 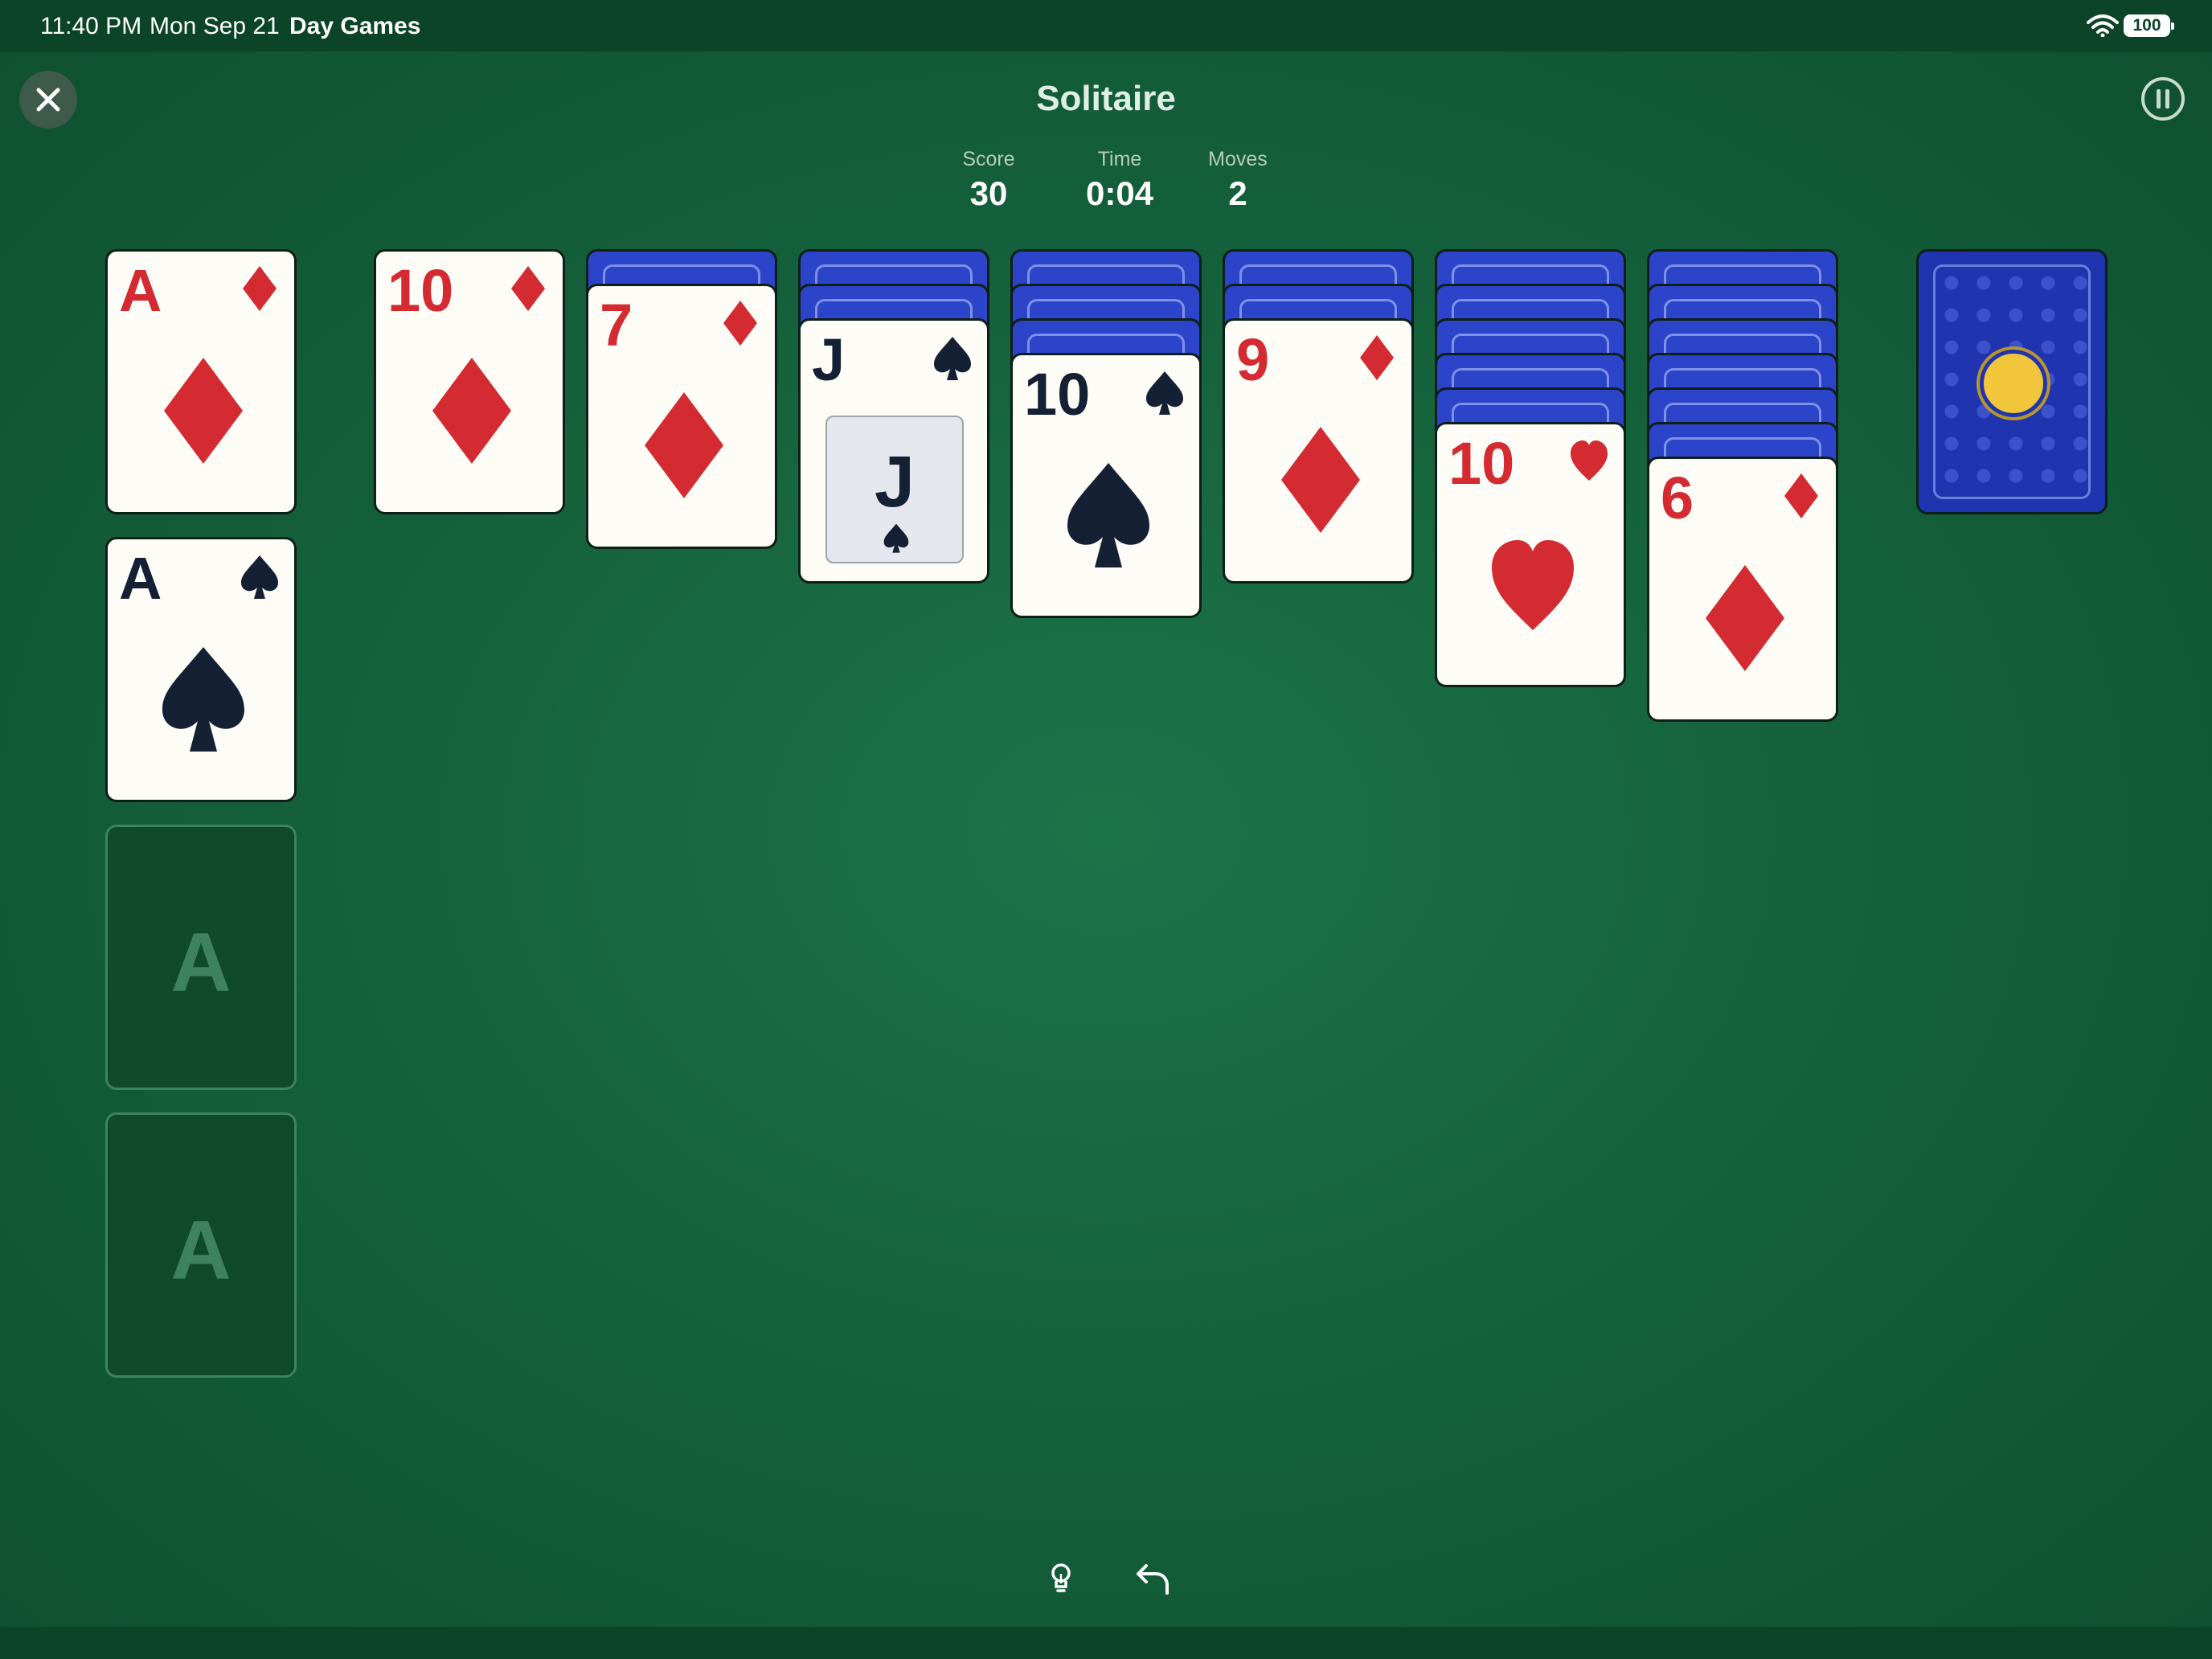 What do you see at coordinates (1119, 193) in the screenshot?
I see `time-value: 0:04` at bounding box center [1119, 193].